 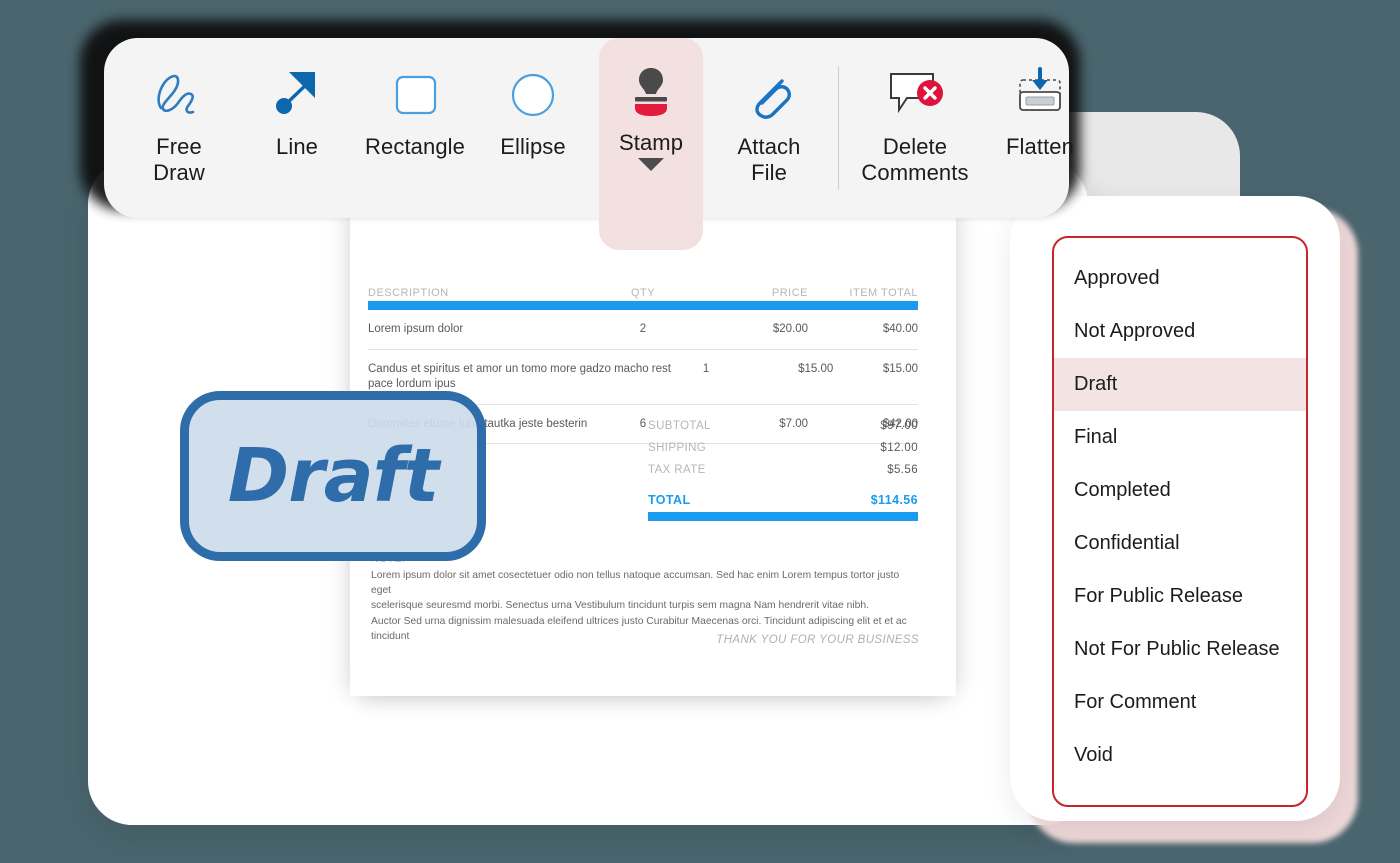 I want to click on table-header-row: DESCRIPTION QTY PRICE ITEM TOTAL, so click(x=643, y=293).